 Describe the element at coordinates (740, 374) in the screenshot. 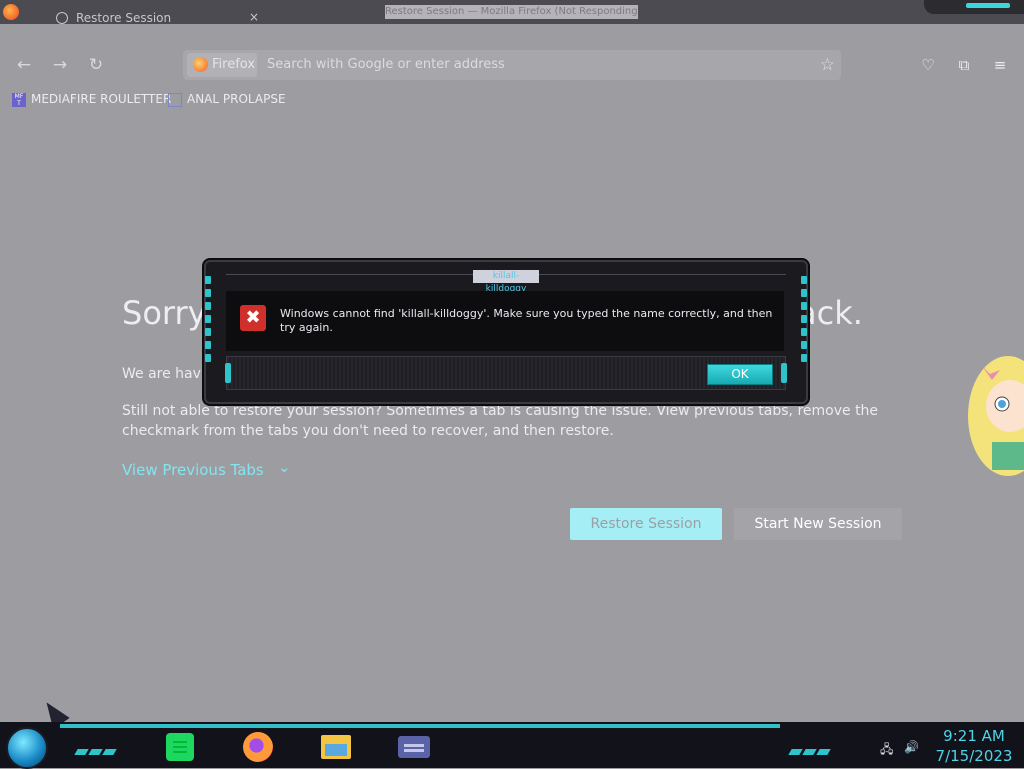

I see `ok-button: OK` at that location.